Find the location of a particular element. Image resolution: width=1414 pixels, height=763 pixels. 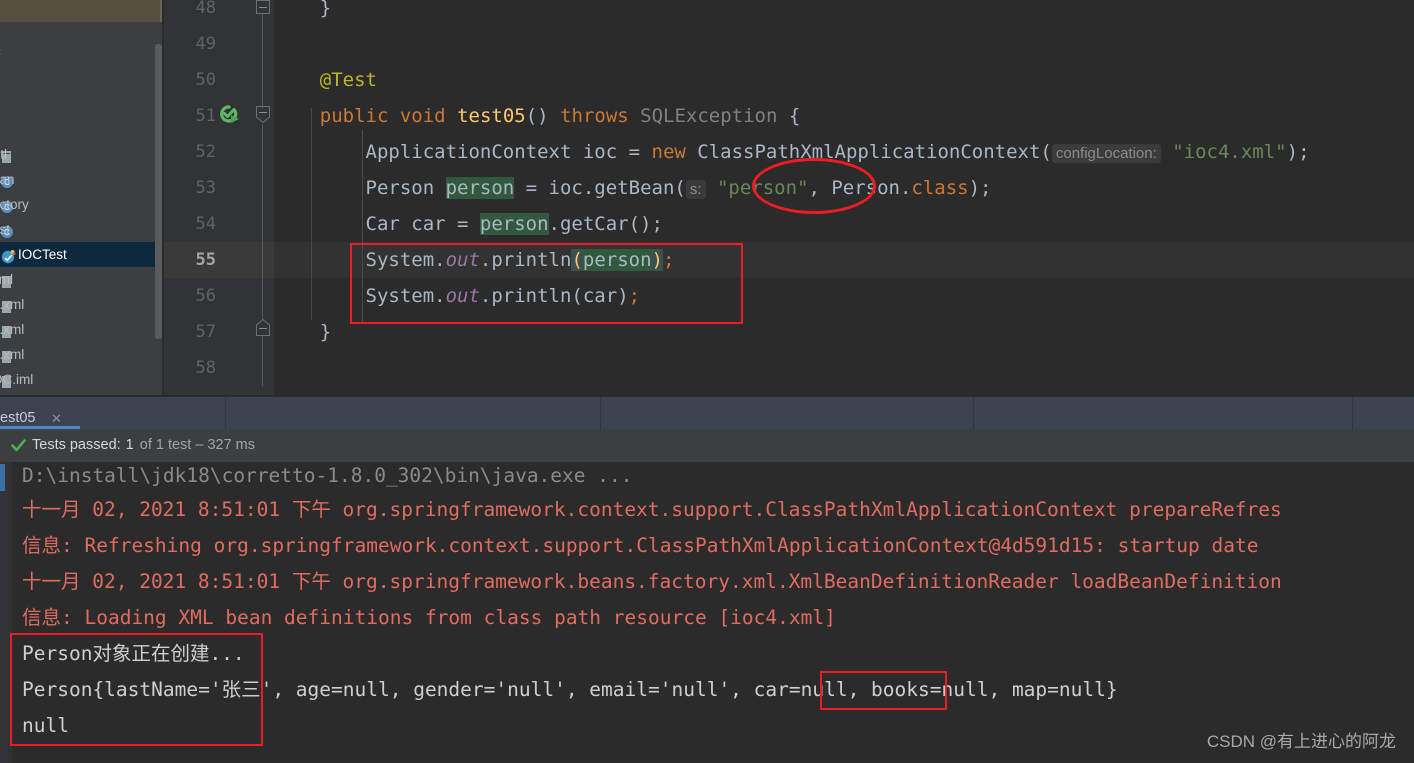

tests-passed-detail: of 1 test – 327 ms is located at coordinates (197, 445).